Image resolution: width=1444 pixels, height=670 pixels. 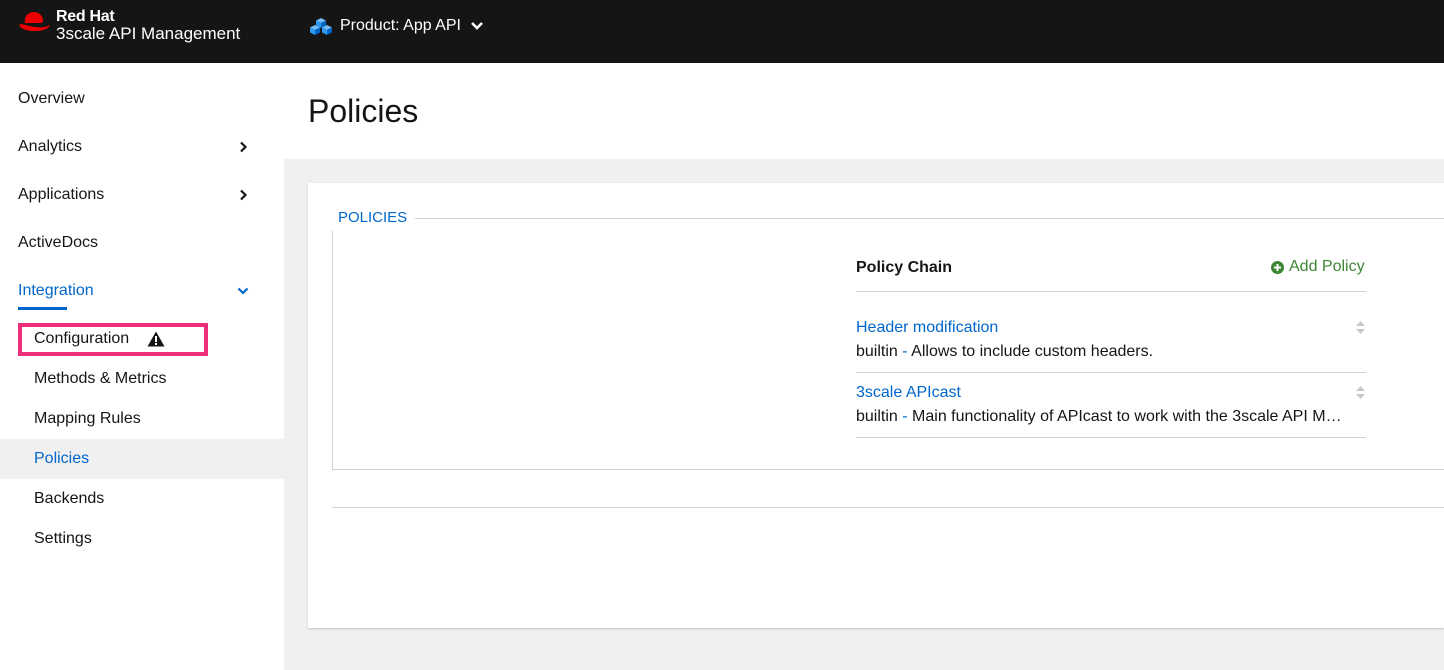 What do you see at coordinates (61, 194) in the screenshot?
I see `sidebar-item-label: Applications` at bounding box center [61, 194].